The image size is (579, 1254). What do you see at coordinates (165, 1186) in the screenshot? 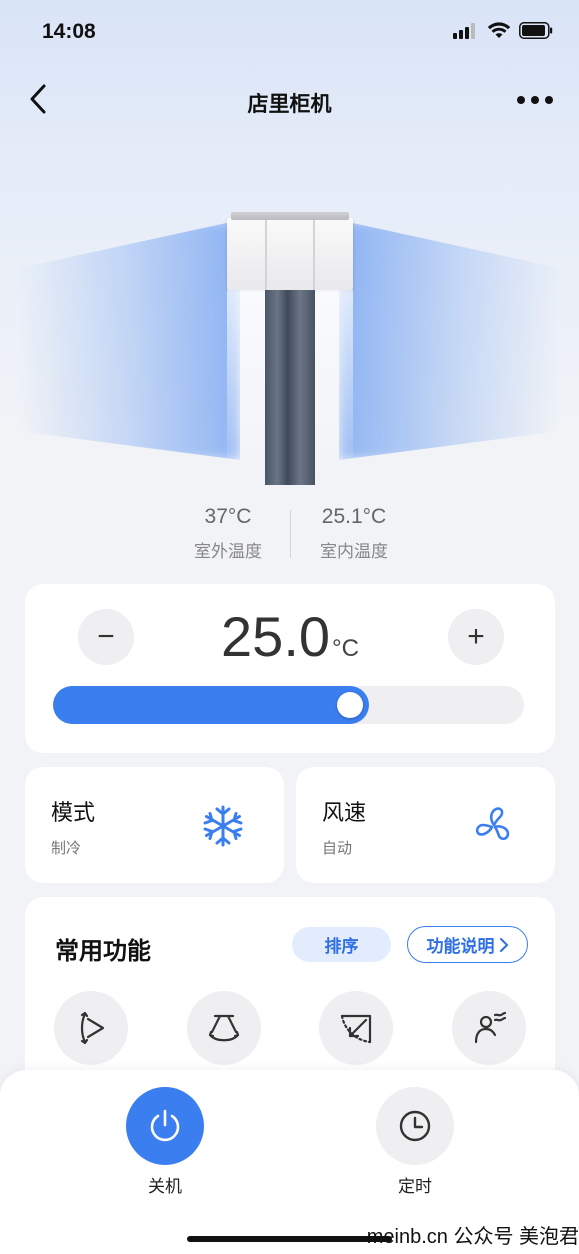
I see `power-label: 关机` at bounding box center [165, 1186].